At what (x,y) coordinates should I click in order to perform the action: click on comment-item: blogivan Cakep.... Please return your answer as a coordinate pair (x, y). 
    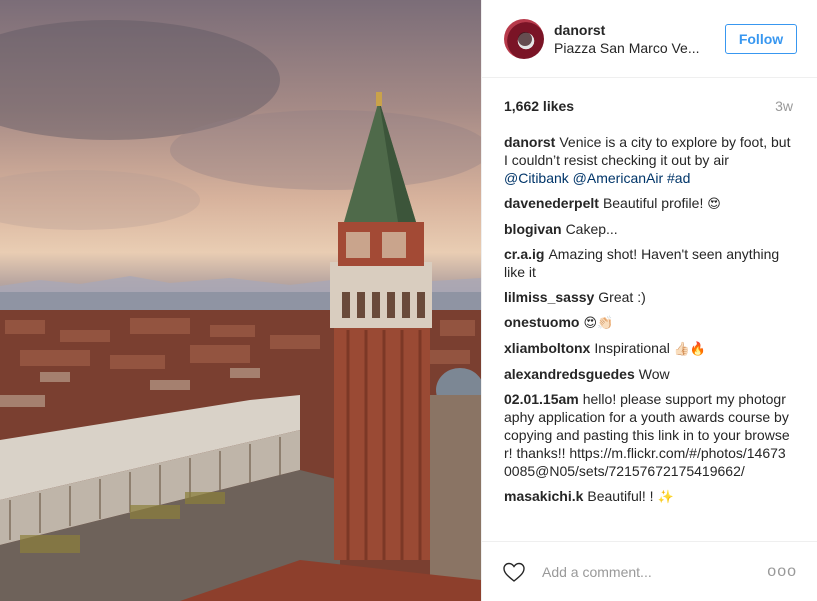
    Looking at the image, I should click on (648, 229).